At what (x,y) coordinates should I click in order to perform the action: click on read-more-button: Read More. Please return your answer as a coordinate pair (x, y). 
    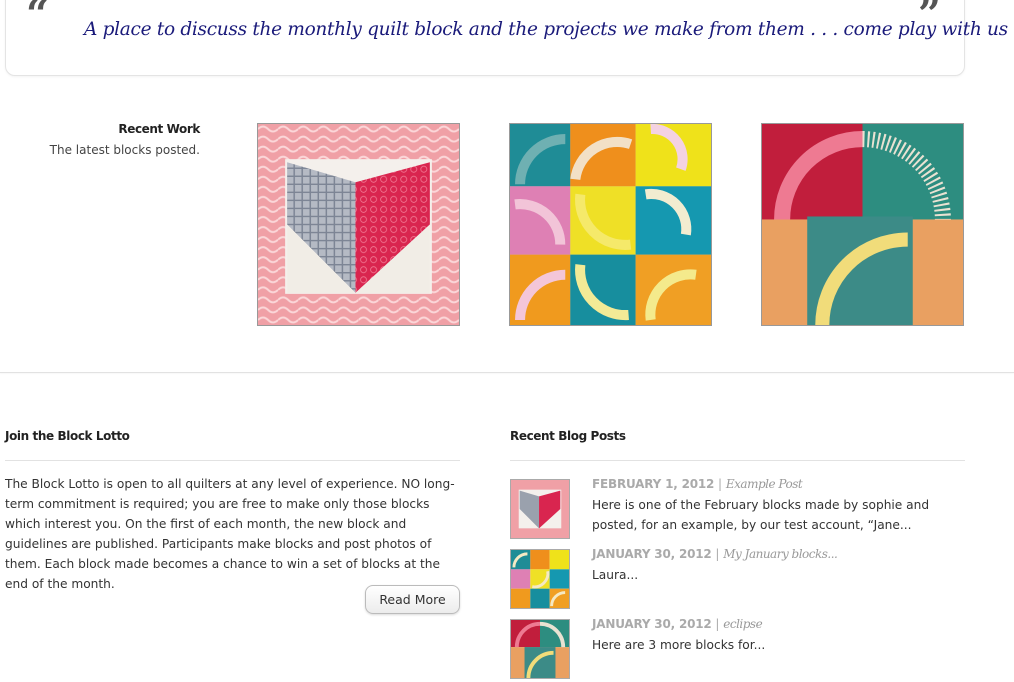
    Looking at the image, I should click on (412, 599).